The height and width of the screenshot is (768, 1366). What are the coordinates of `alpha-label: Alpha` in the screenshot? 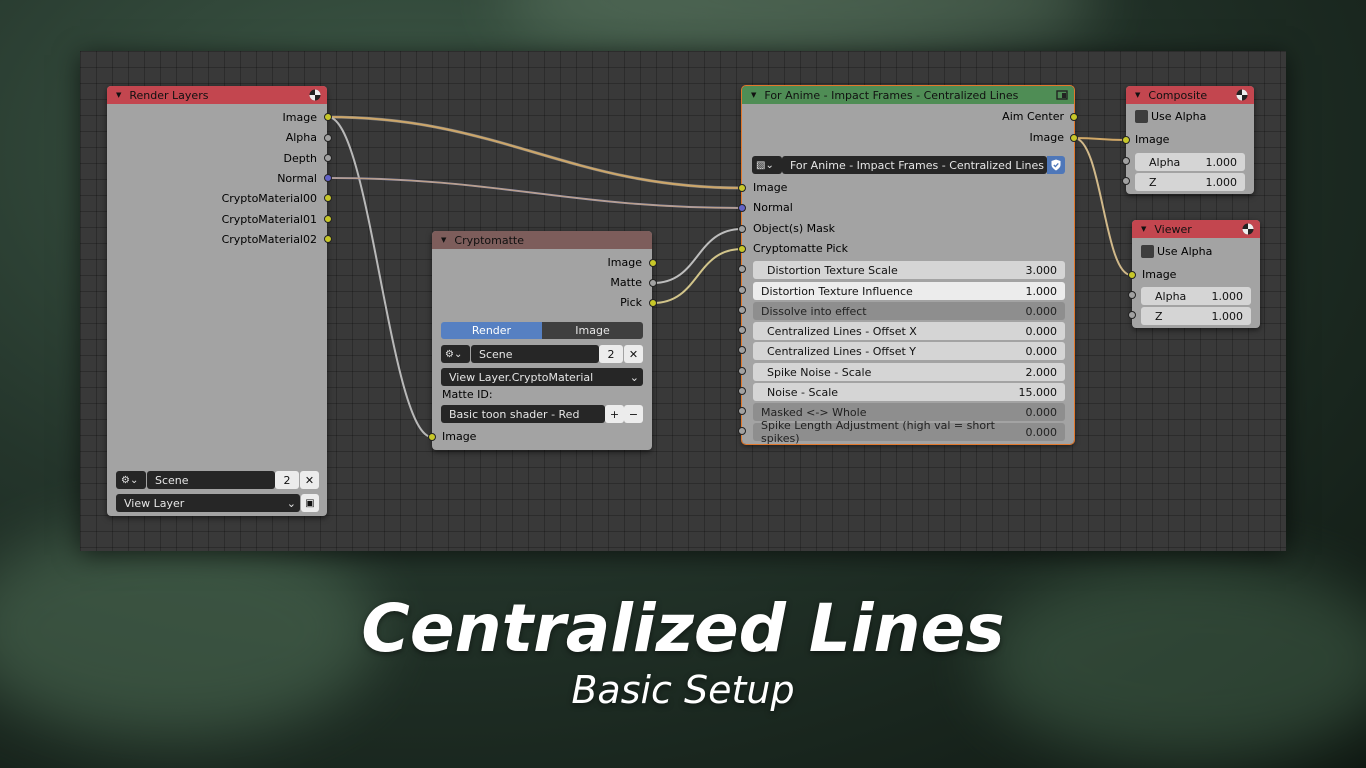 It's located at (1165, 162).